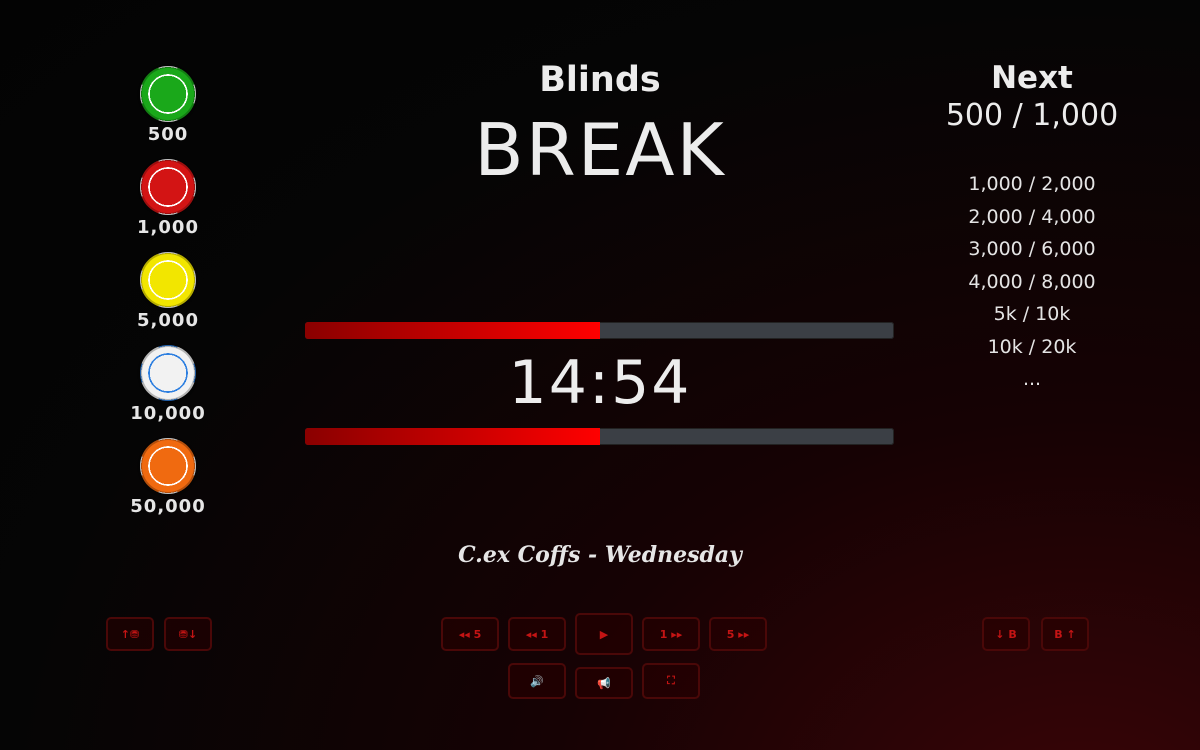  I want to click on chip-50000: 50,000, so click(168, 484).